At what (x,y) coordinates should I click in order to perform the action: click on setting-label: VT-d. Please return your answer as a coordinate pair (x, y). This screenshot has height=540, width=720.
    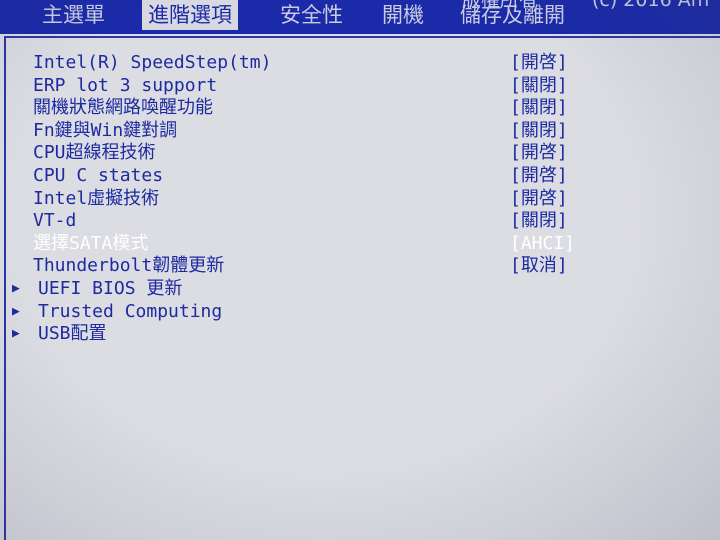
    Looking at the image, I should click on (55, 220).